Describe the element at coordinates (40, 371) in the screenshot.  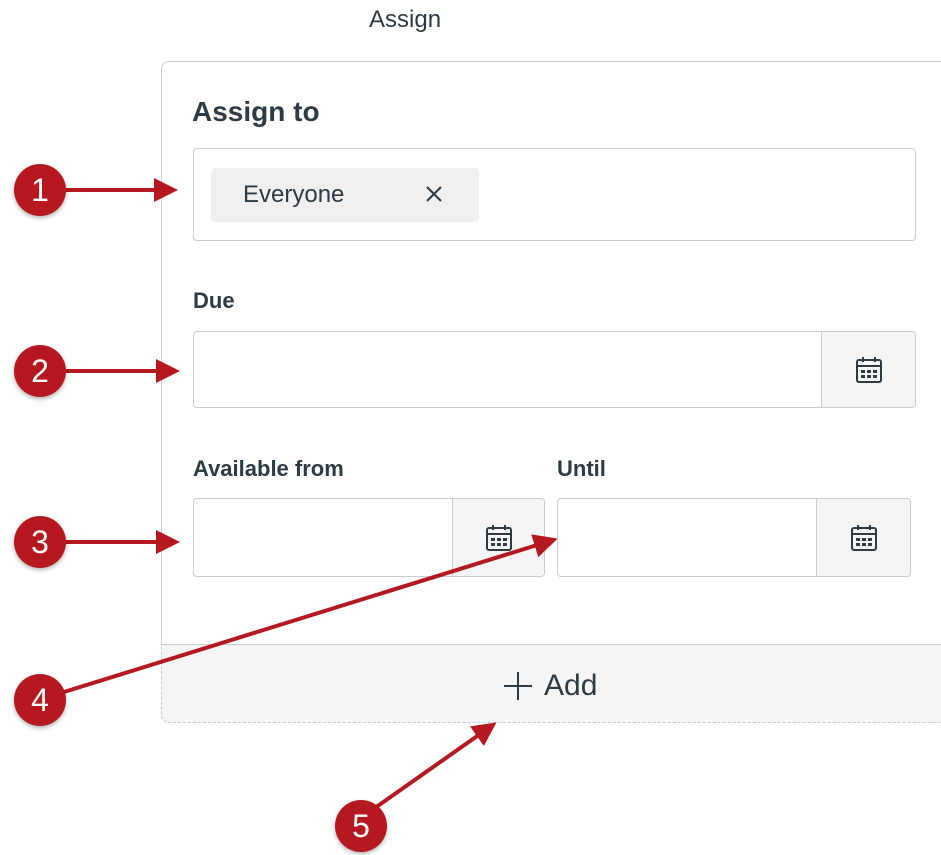
I see `callout-badge-2: 2` at that location.